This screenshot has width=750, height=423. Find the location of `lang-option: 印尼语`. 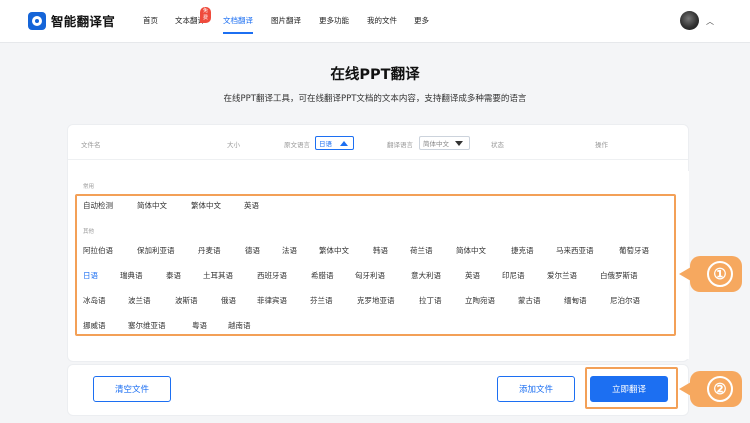

lang-option: 印尼语 is located at coordinates (513, 275).